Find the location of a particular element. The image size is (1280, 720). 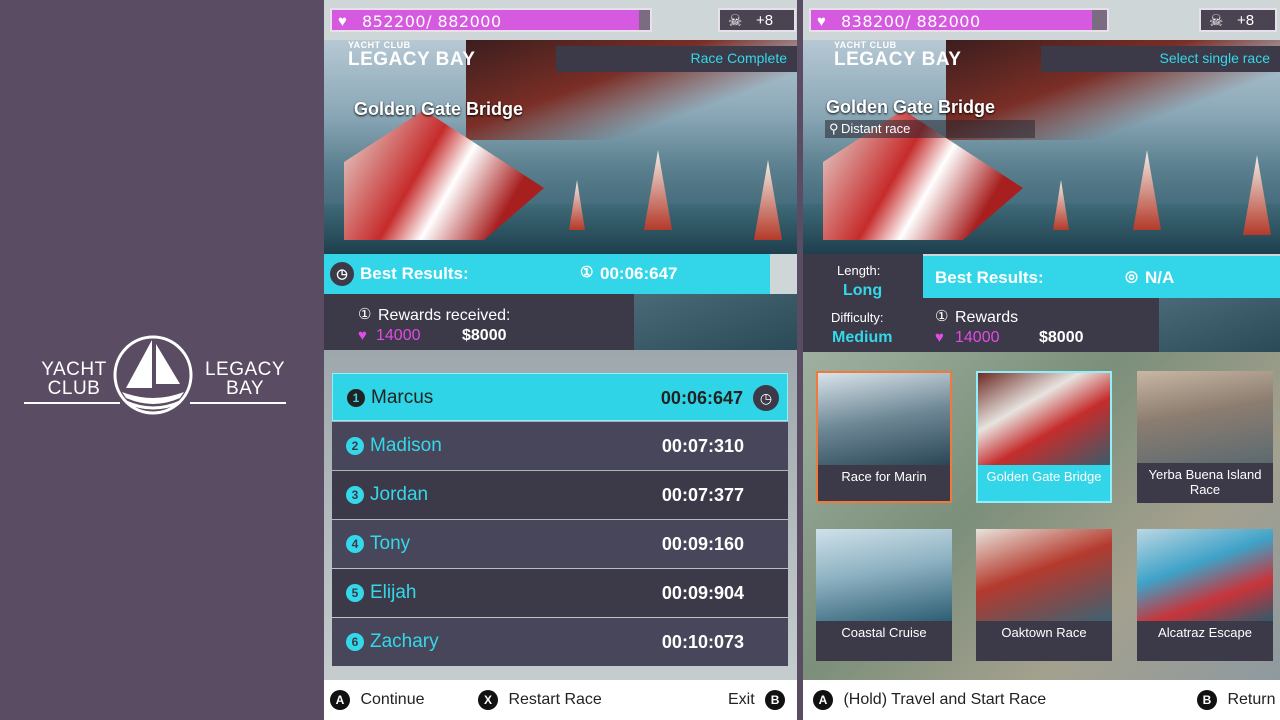

rank-badge: 2 is located at coordinates (355, 446).